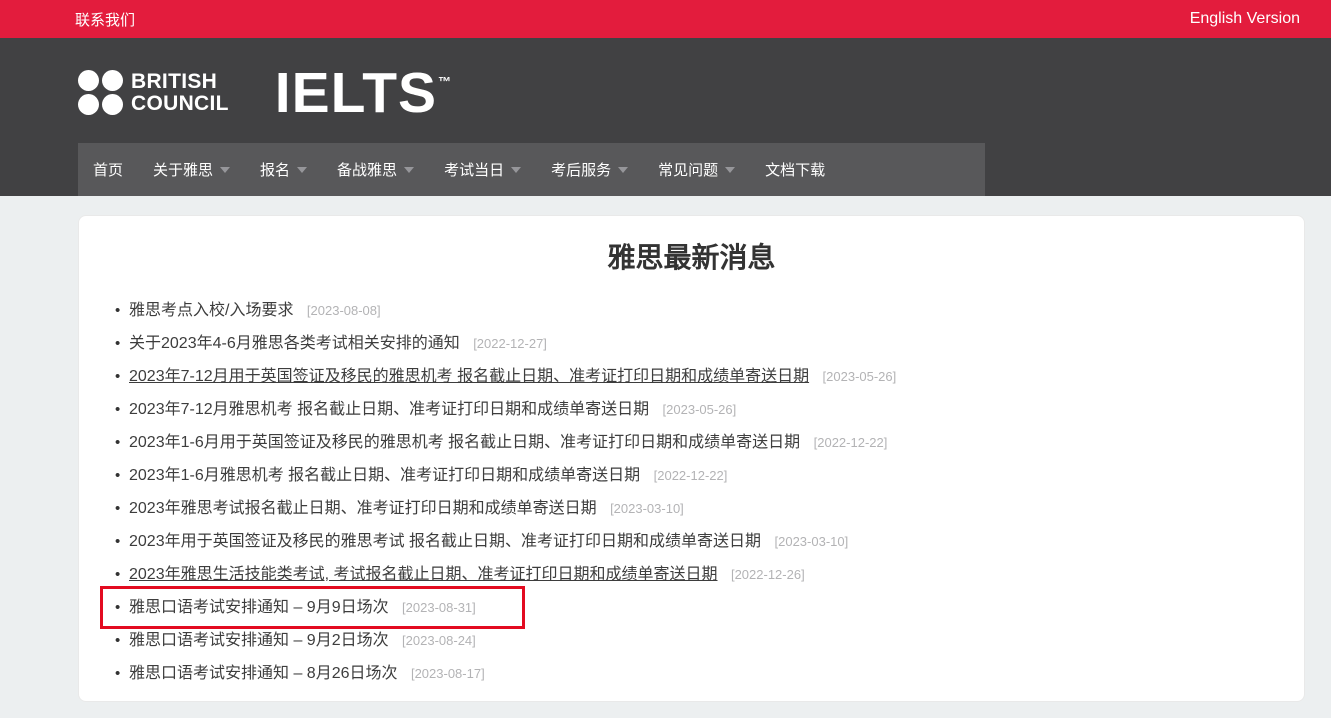 The height and width of the screenshot is (718, 1331). What do you see at coordinates (343, 310) in the screenshot?
I see `news-date: [2023-08-08]` at bounding box center [343, 310].